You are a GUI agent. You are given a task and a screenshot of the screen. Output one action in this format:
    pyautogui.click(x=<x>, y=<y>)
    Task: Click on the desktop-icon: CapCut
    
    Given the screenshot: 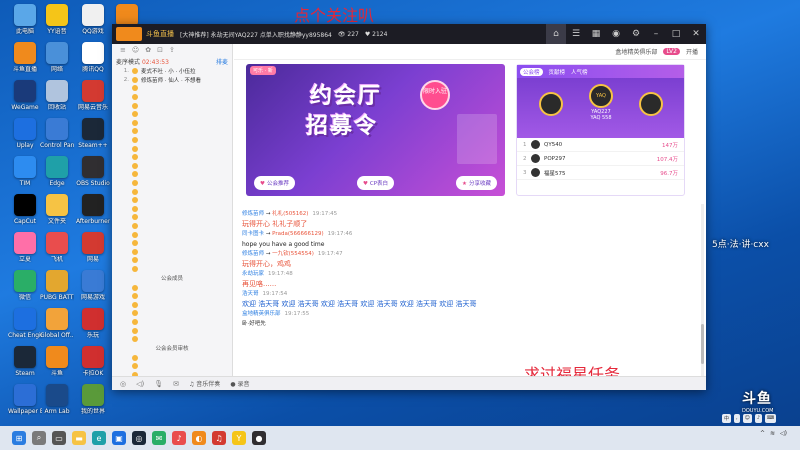 What is the action you would take?
    pyautogui.click(x=25, y=209)
    